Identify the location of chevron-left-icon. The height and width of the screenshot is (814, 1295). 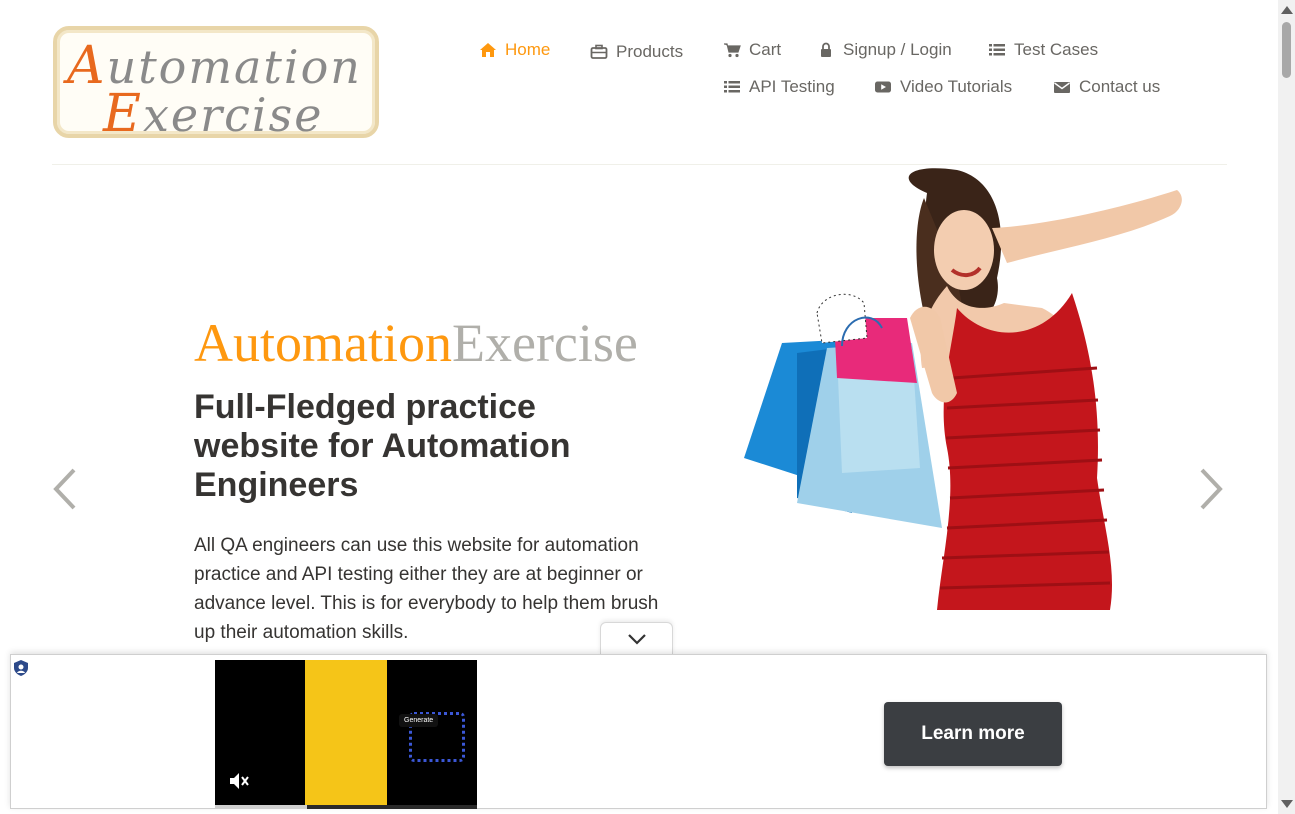
(64, 489).